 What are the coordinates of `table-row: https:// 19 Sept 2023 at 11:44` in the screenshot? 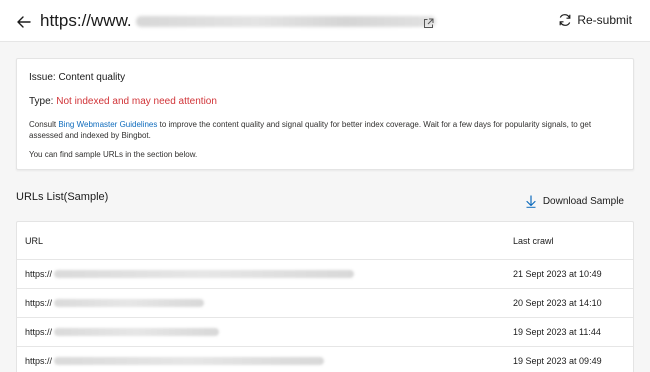 It's located at (325, 331).